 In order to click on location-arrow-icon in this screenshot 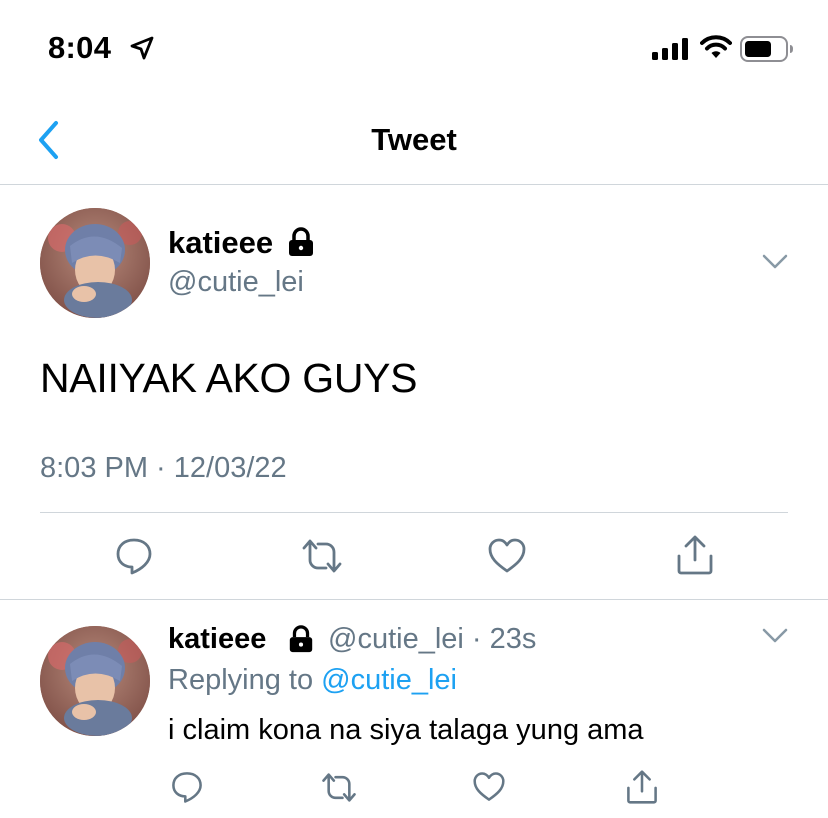, I will do `click(142, 48)`.